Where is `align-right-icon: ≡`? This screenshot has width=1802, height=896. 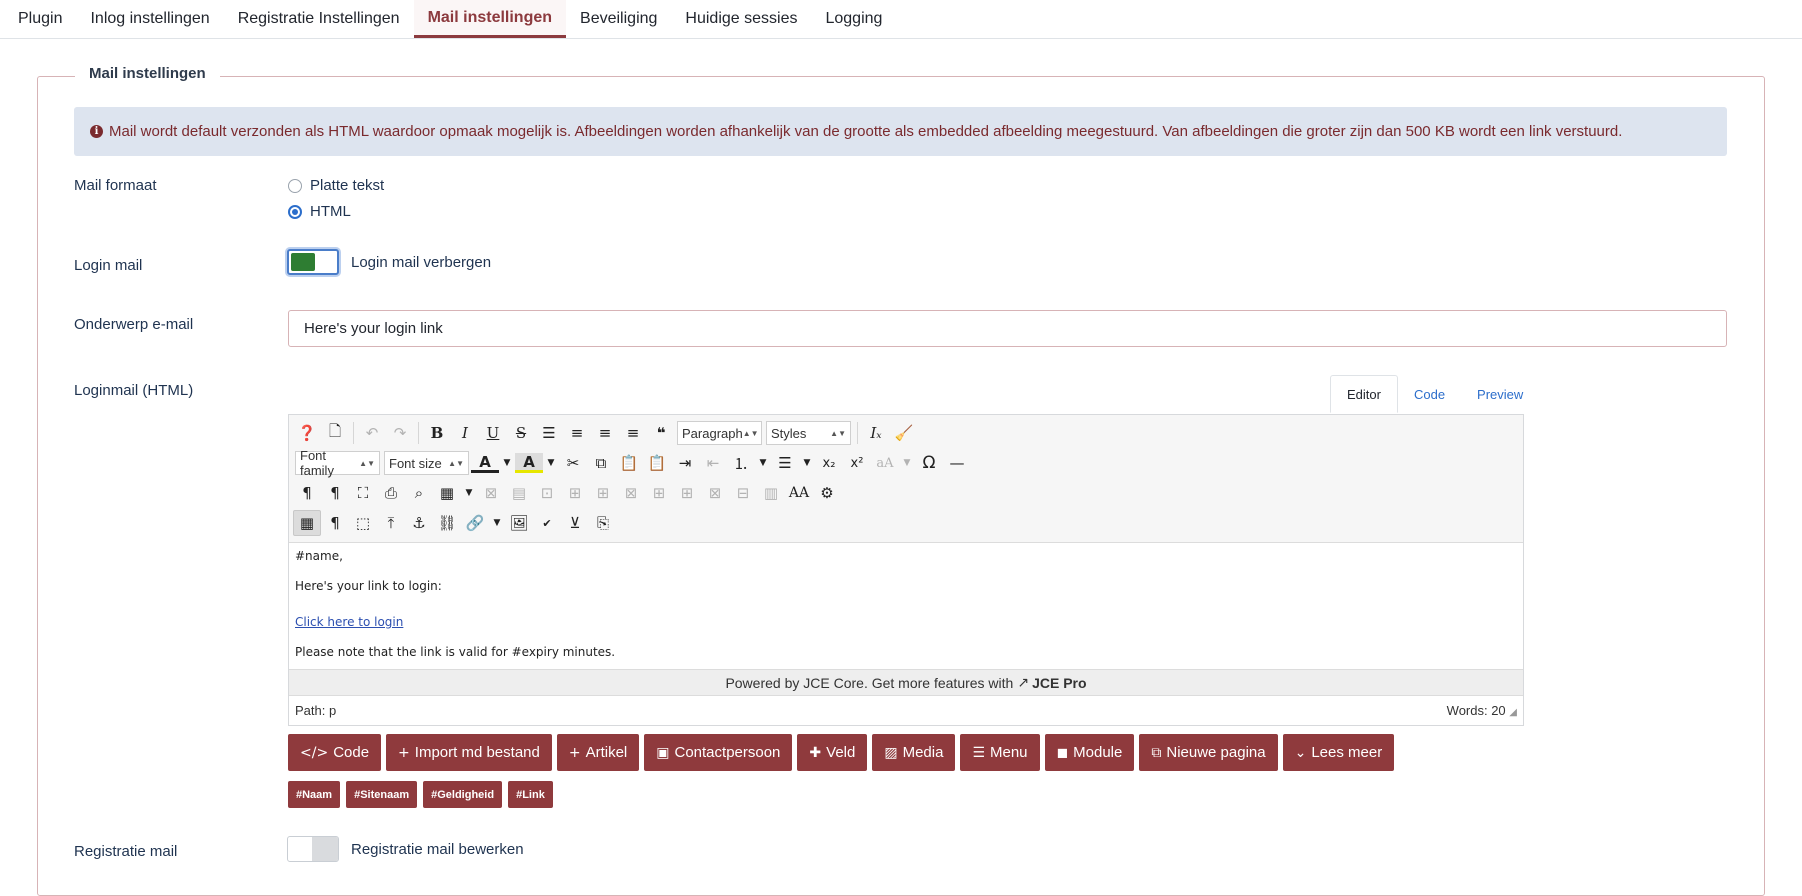 align-right-icon: ≡ is located at coordinates (633, 433).